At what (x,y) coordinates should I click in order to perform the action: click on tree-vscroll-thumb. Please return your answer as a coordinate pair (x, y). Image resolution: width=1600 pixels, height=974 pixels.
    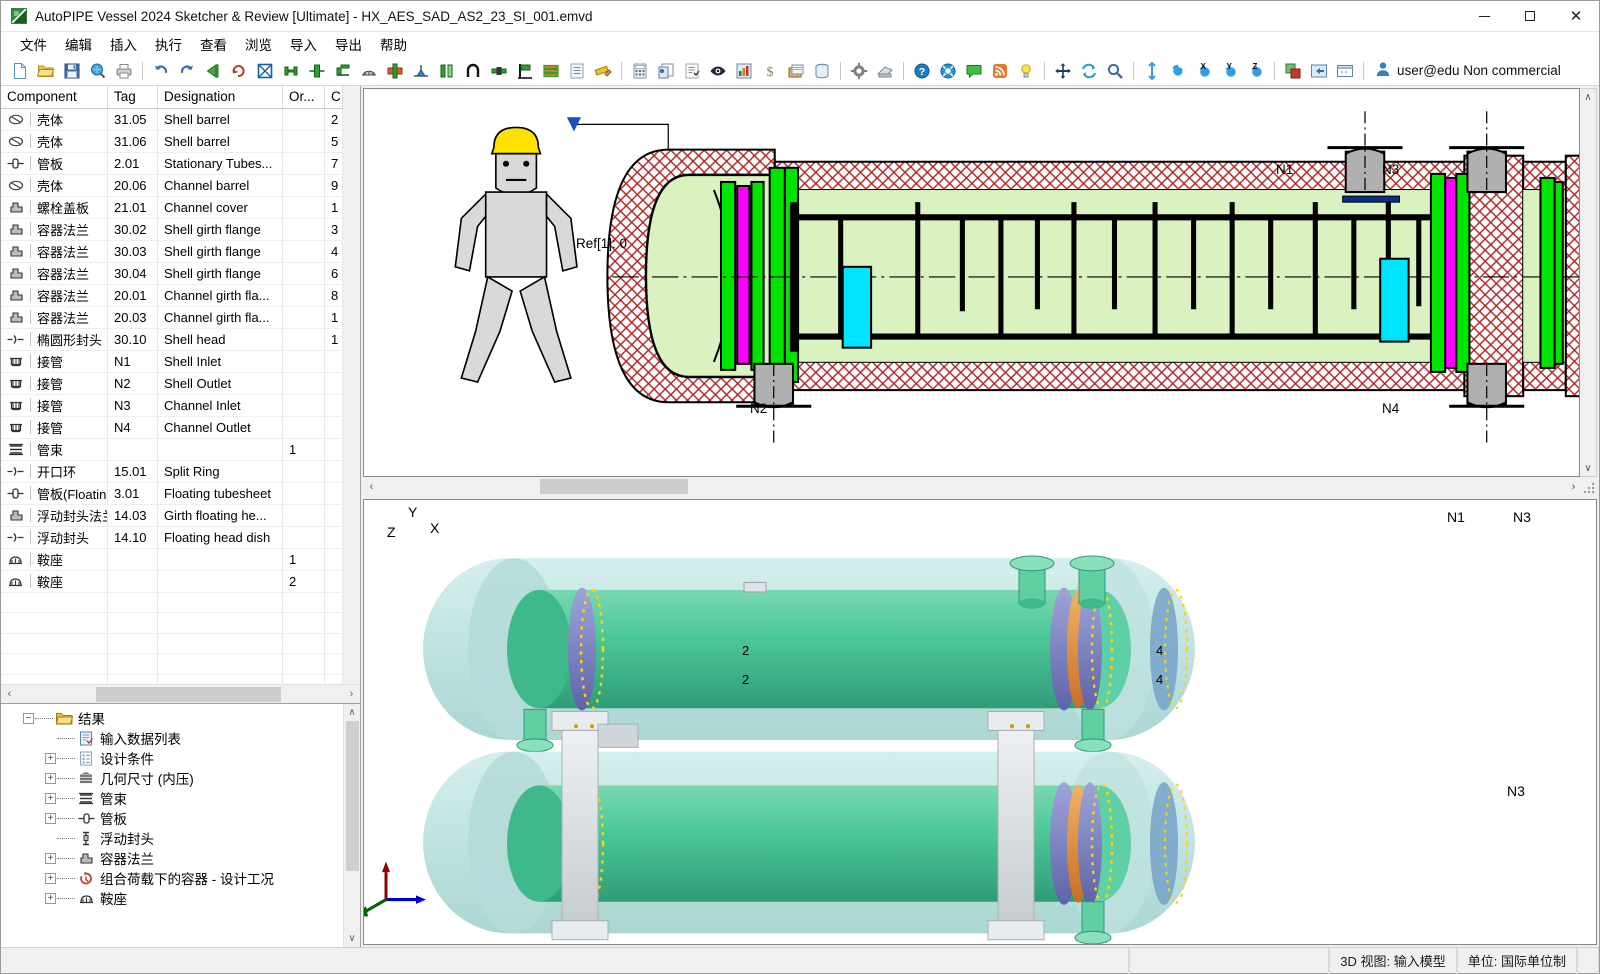
    Looking at the image, I should click on (352, 796).